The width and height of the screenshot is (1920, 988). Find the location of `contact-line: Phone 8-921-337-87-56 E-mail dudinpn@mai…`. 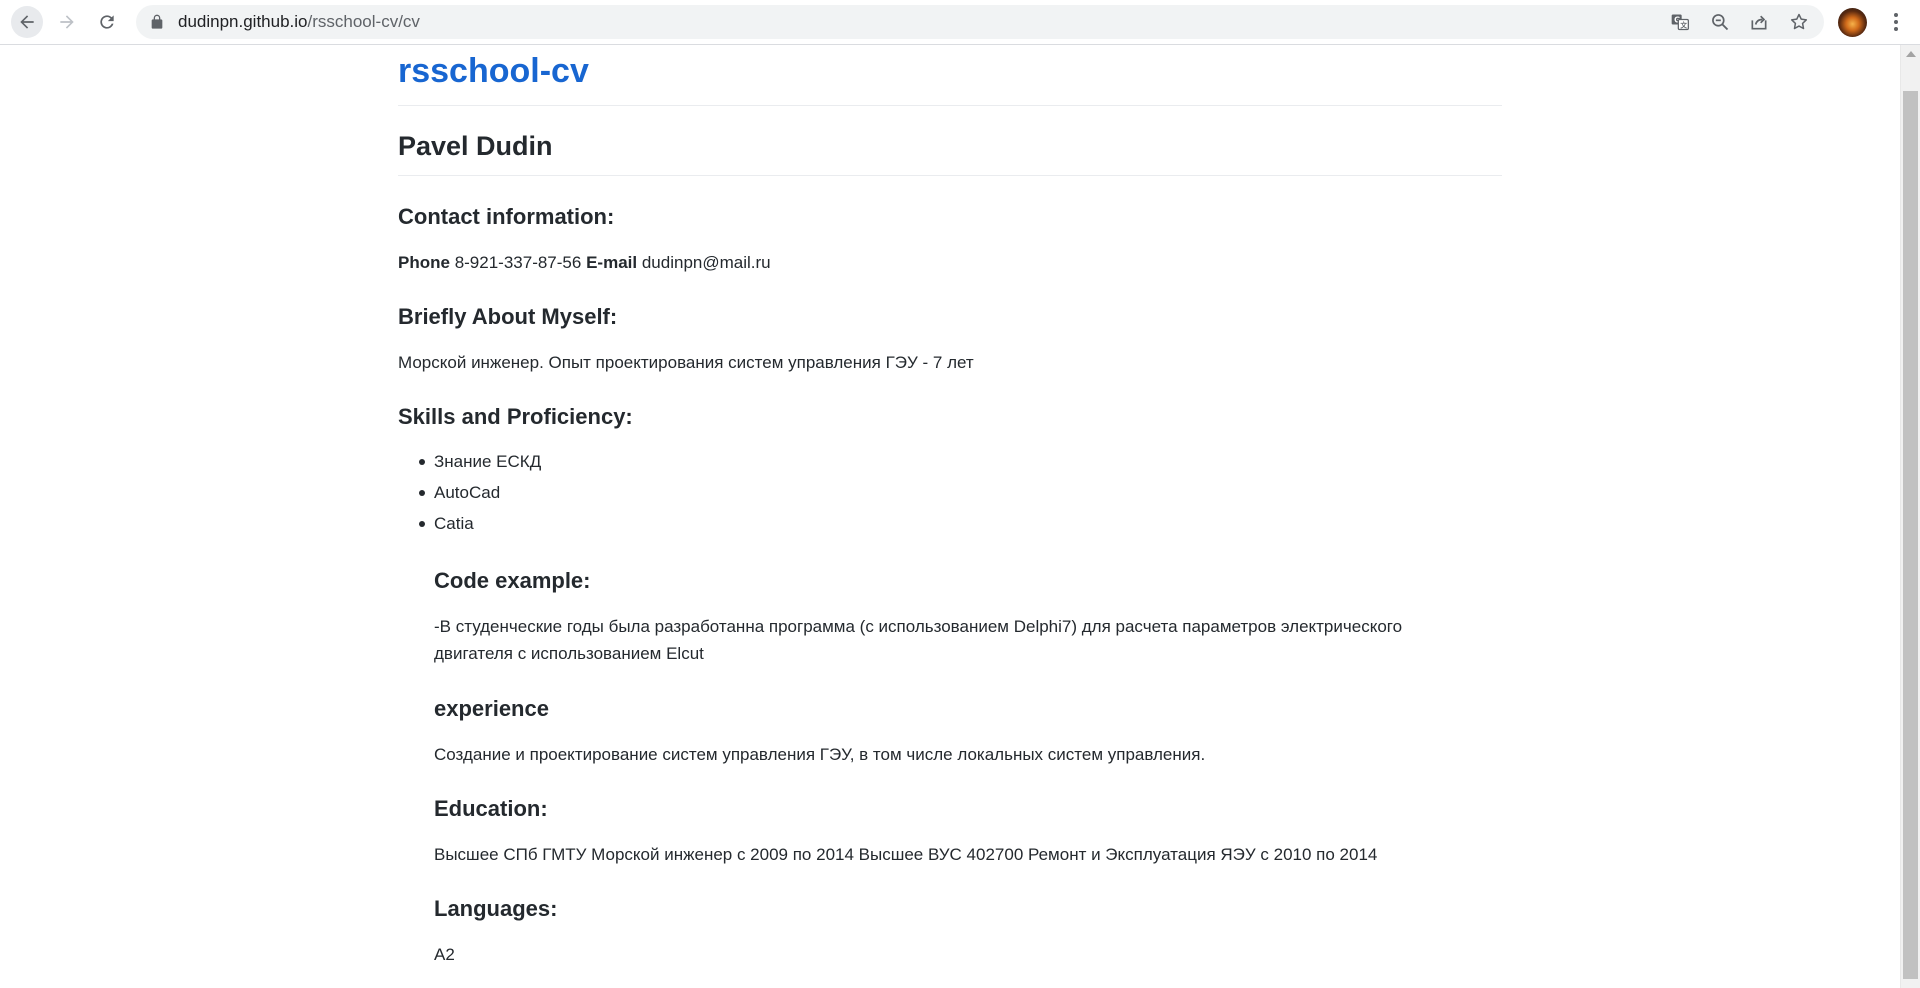

contact-line: Phone 8-921-337-87-56 E-mail dudinpn@mai… is located at coordinates (584, 262).